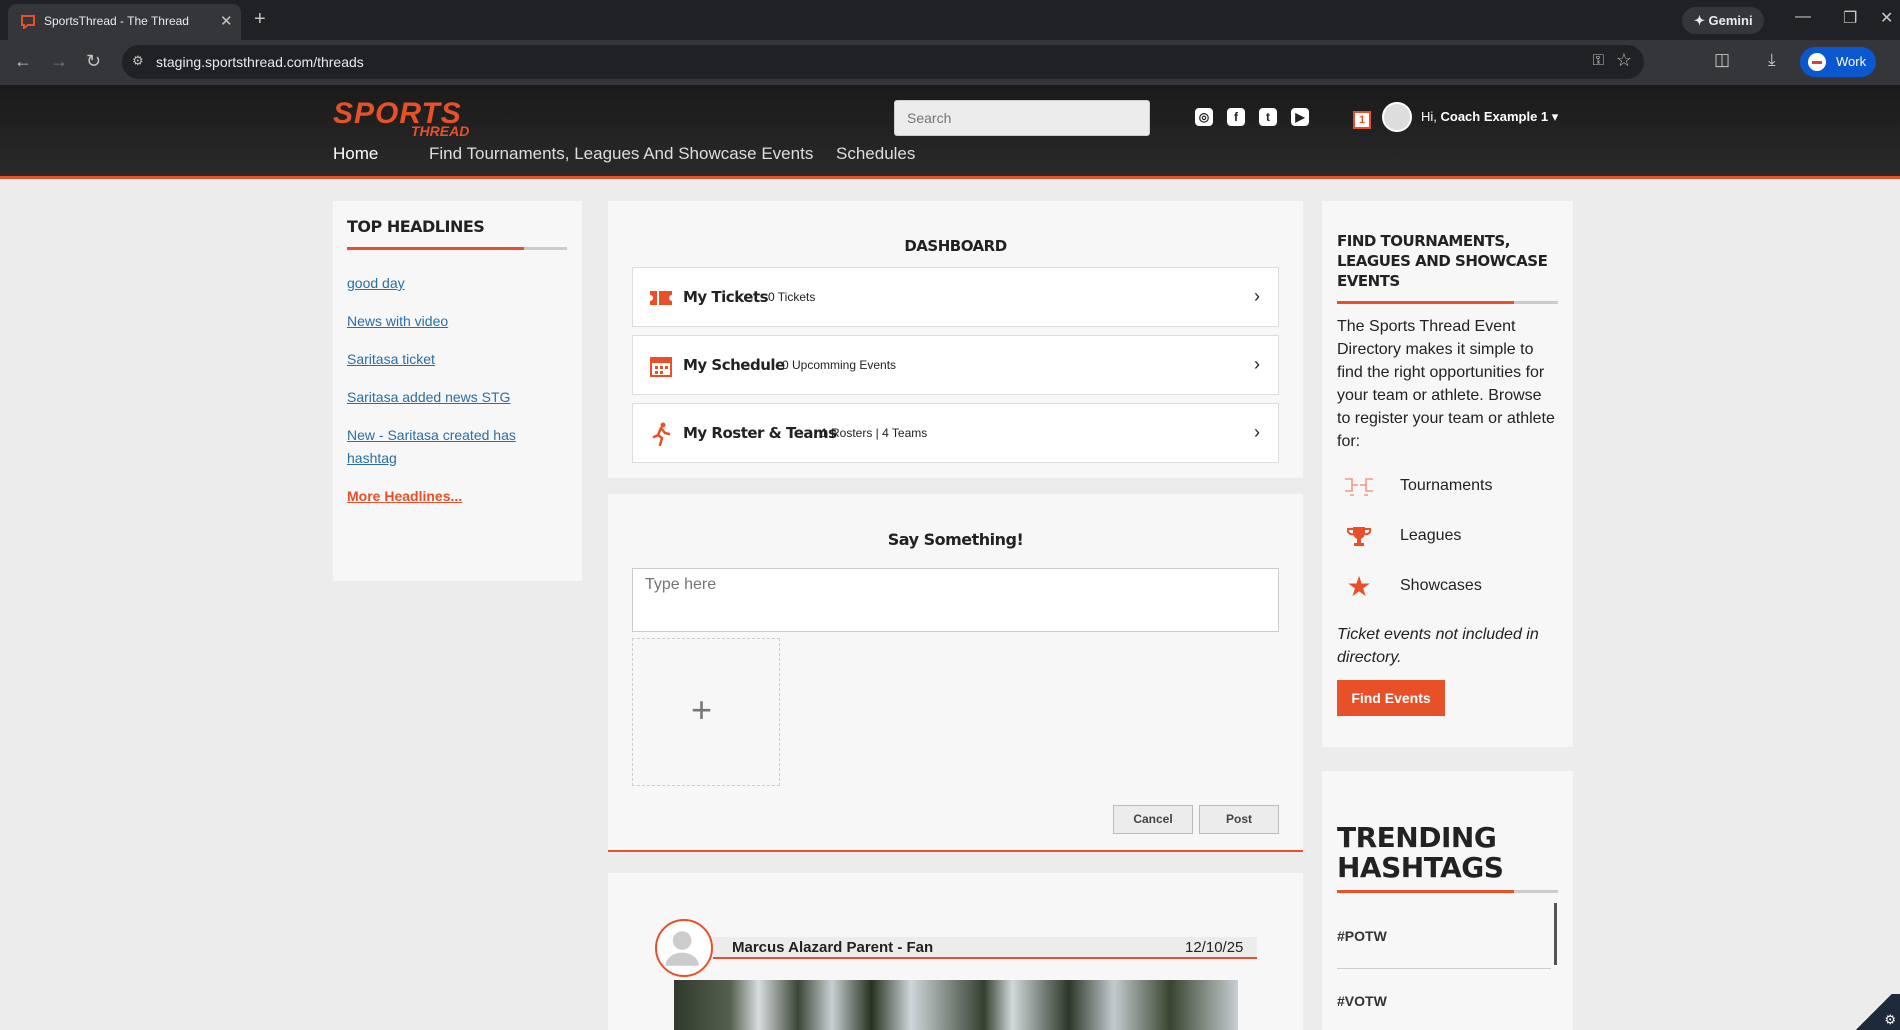  Describe the element at coordinates (226, 21) in the screenshot. I see `close-tab-icon: ✕` at that location.